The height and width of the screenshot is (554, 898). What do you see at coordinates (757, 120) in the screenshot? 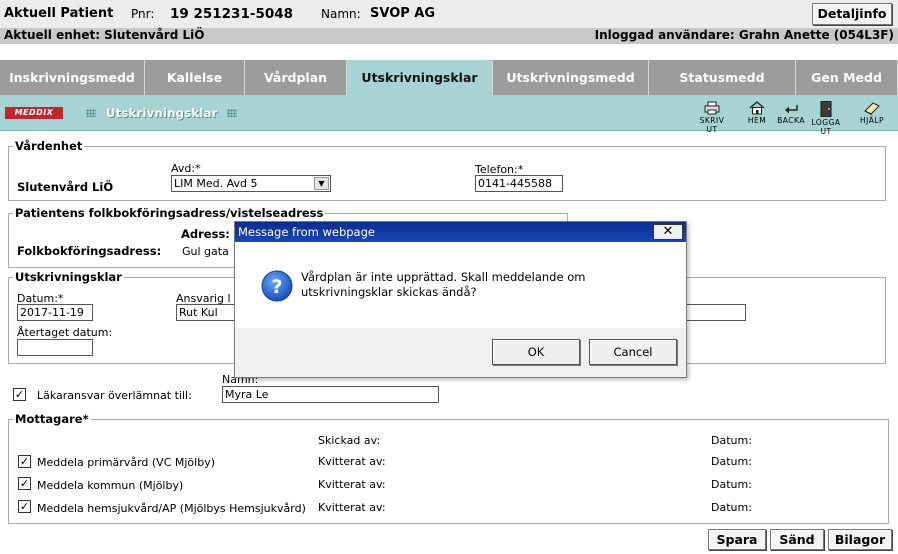
I see `home-label: HEM` at bounding box center [757, 120].